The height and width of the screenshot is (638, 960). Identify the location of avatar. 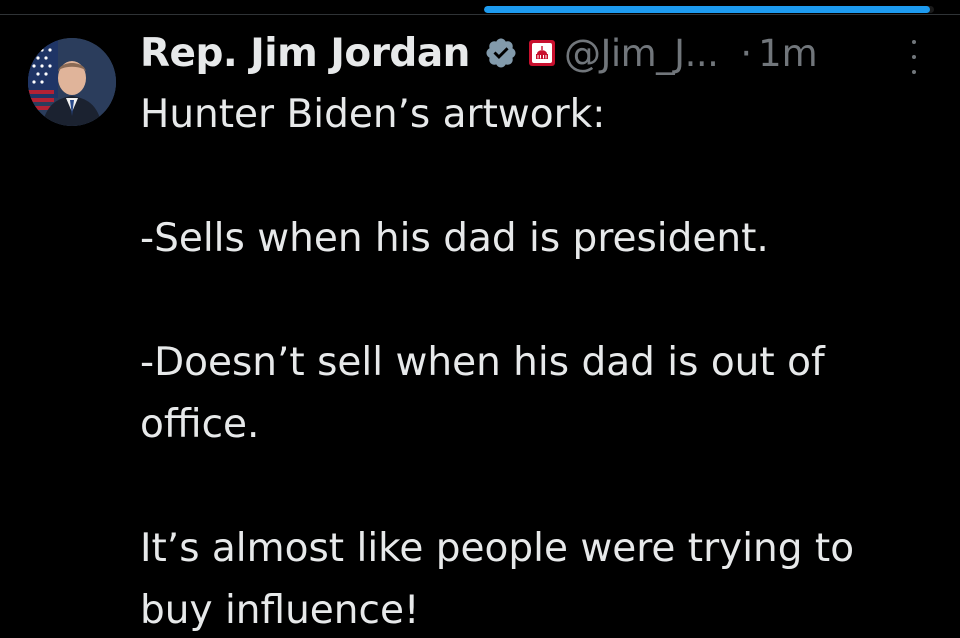
(72, 82).